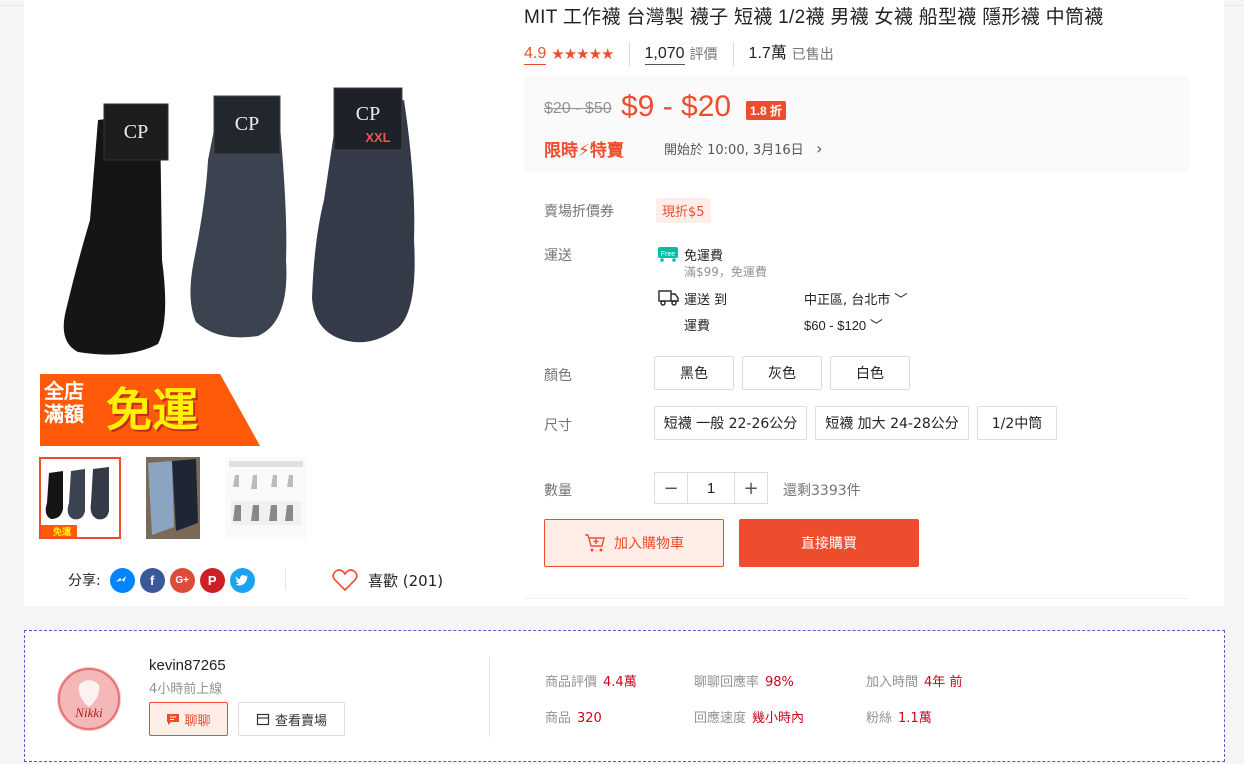 The height and width of the screenshot is (764, 1244). Describe the element at coordinates (703, 54) in the screenshot. I see `reviews-label: 評價` at that location.